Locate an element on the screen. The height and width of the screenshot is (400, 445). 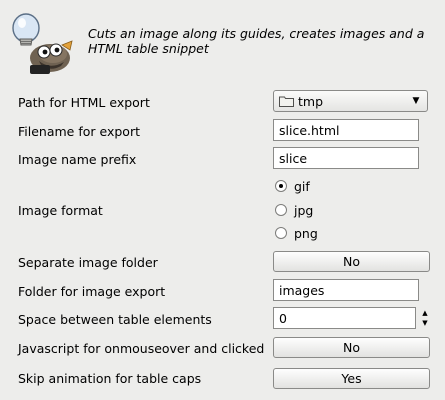
image-folder-input: images is located at coordinates (346, 290).